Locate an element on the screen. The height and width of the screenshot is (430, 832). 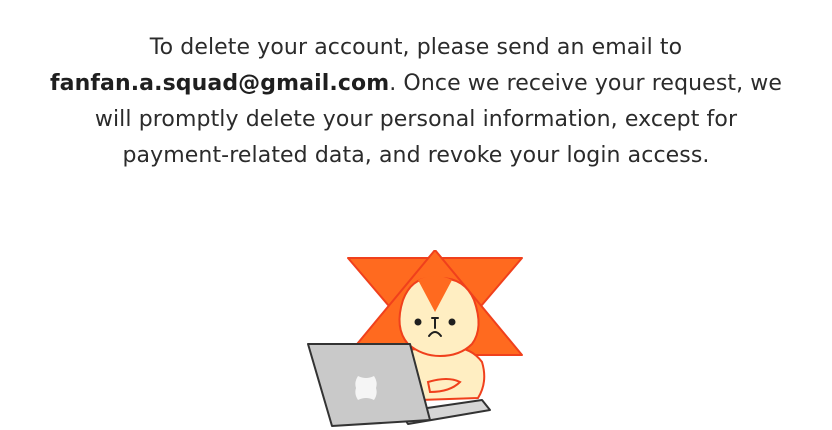
laptop-logo-icon is located at coordinates (366, 388).